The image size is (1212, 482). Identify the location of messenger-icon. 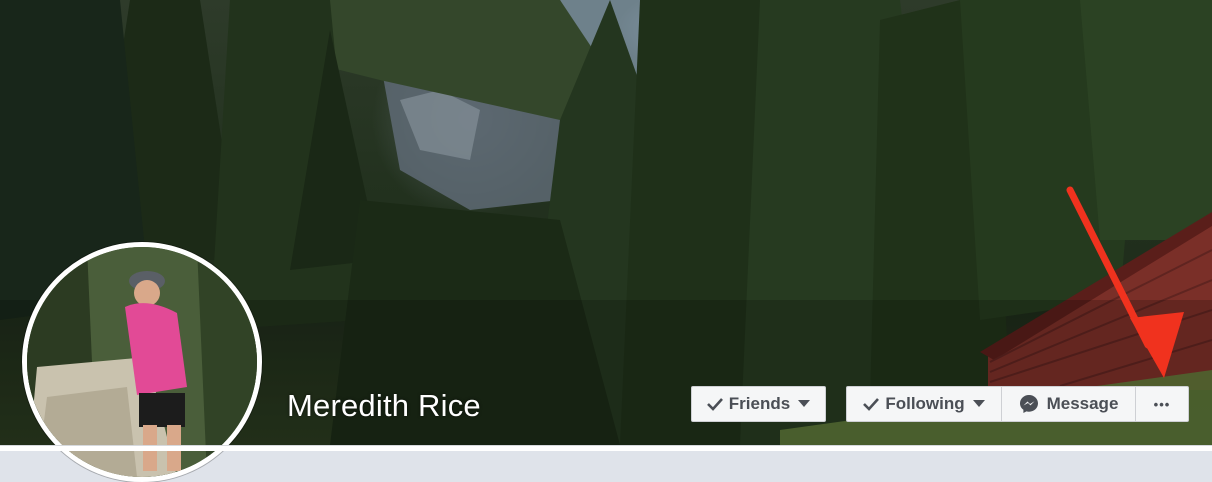
(1029, 404).